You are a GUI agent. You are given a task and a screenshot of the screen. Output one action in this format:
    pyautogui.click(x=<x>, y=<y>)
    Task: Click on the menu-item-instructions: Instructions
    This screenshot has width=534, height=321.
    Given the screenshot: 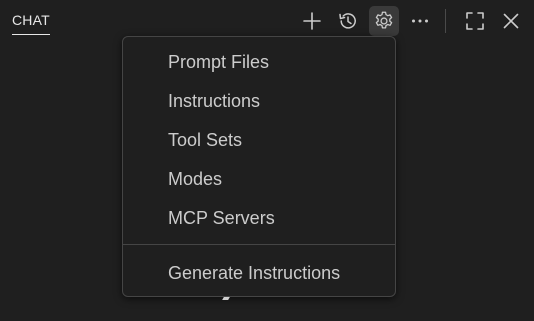 What is the action you would take?
    pyautogui.click(x=259, y=101)
    